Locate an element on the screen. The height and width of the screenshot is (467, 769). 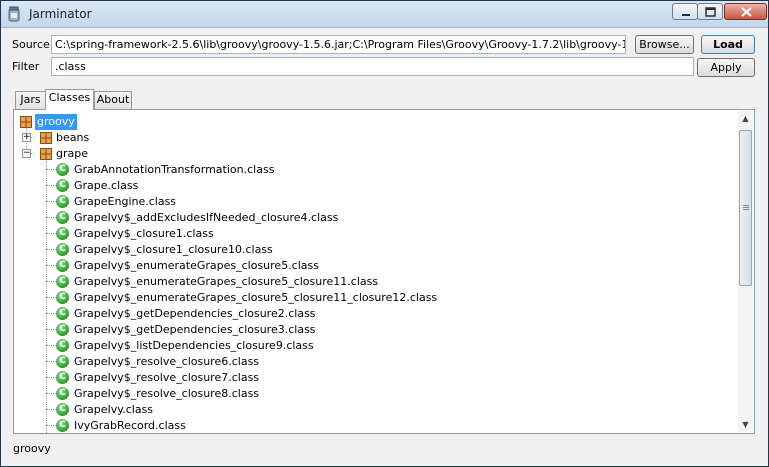
maximize-button is located at coordinates (710, 11).